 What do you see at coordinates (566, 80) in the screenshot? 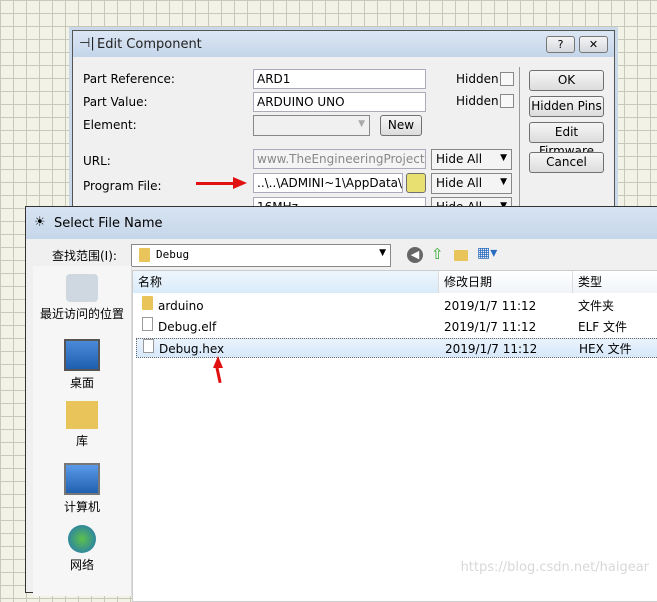
I see `ok-button: OK` at bounding box center [566, 80].